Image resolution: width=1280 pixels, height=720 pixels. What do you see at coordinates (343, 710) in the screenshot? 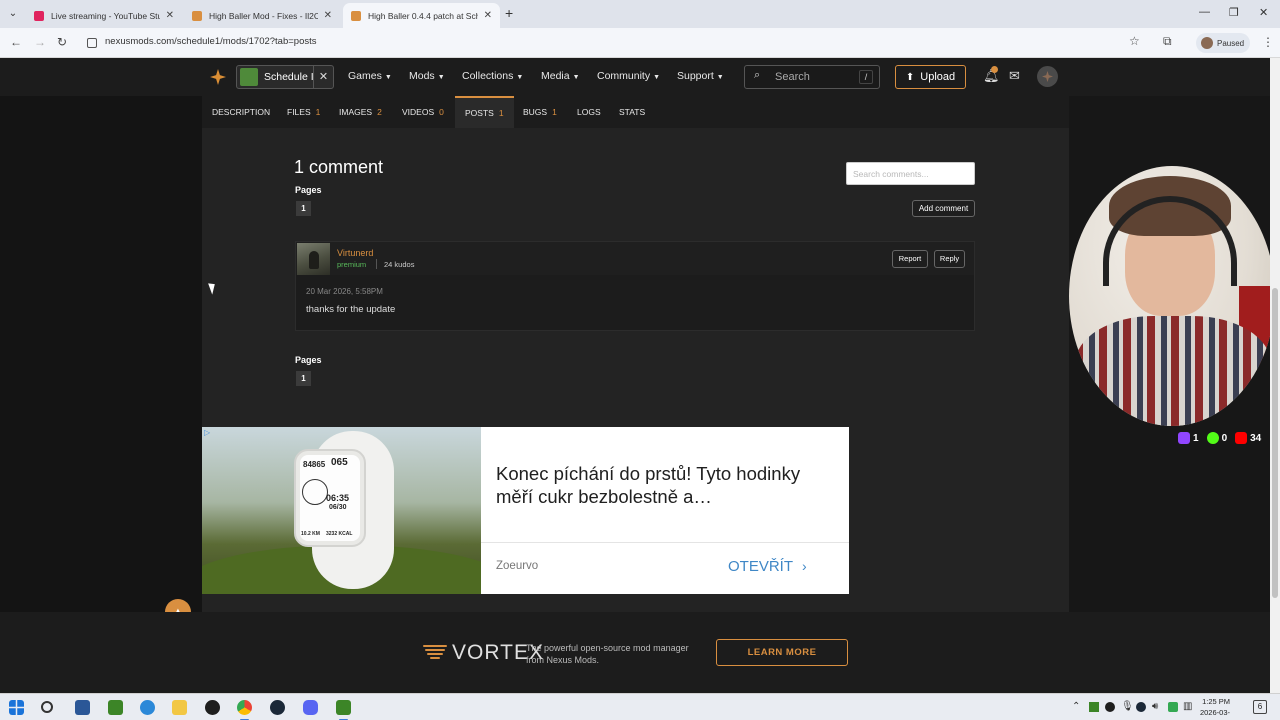
I see `game-icon` at bounding box center [343, 710].